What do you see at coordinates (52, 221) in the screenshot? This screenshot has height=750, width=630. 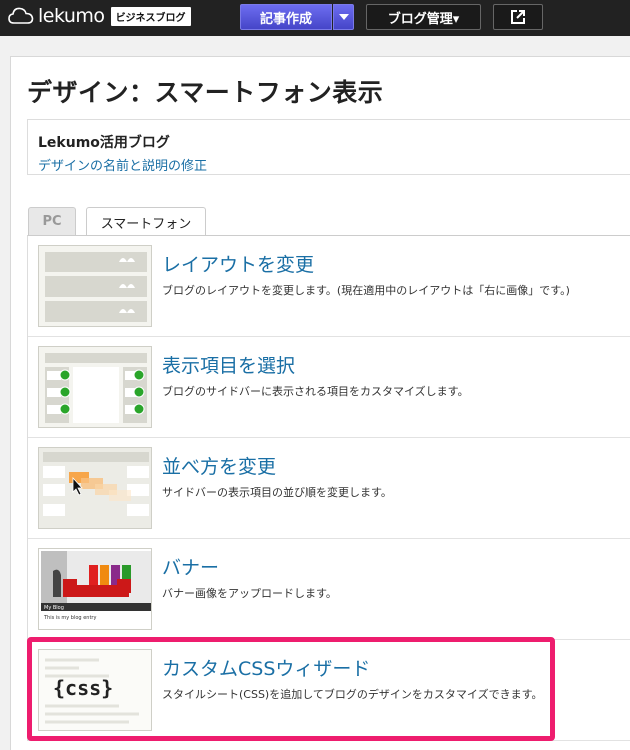 I see `tab-pc: PC` at bounding box center [52, 221].